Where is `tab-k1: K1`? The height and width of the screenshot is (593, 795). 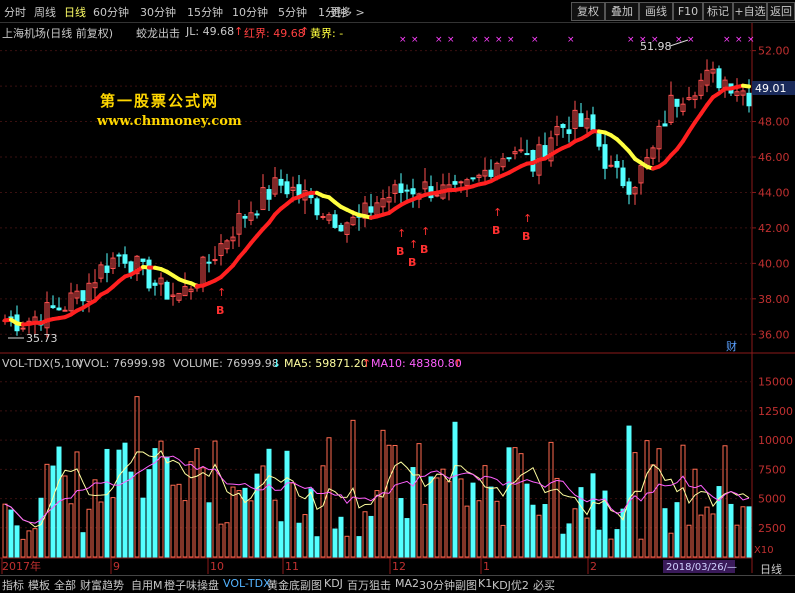
tab-k1: K1 is located at coordinates (485, 583).